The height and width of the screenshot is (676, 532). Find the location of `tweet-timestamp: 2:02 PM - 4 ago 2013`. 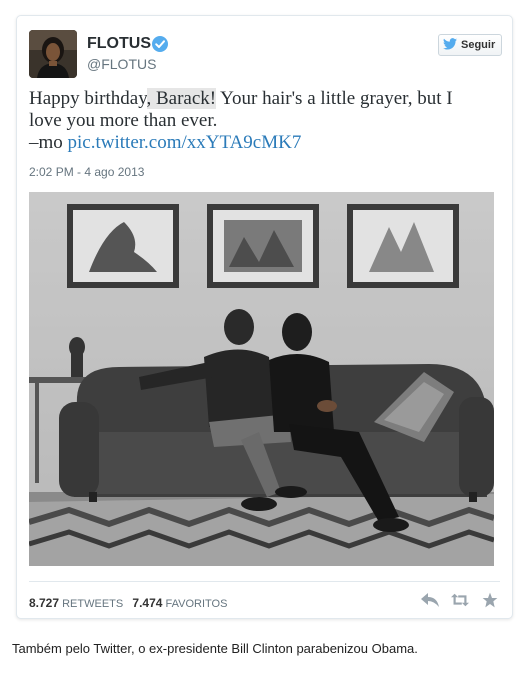

tweet-timestamp: 2:02 PM - 4 ago 2013 is located at coordinates (86, 172).